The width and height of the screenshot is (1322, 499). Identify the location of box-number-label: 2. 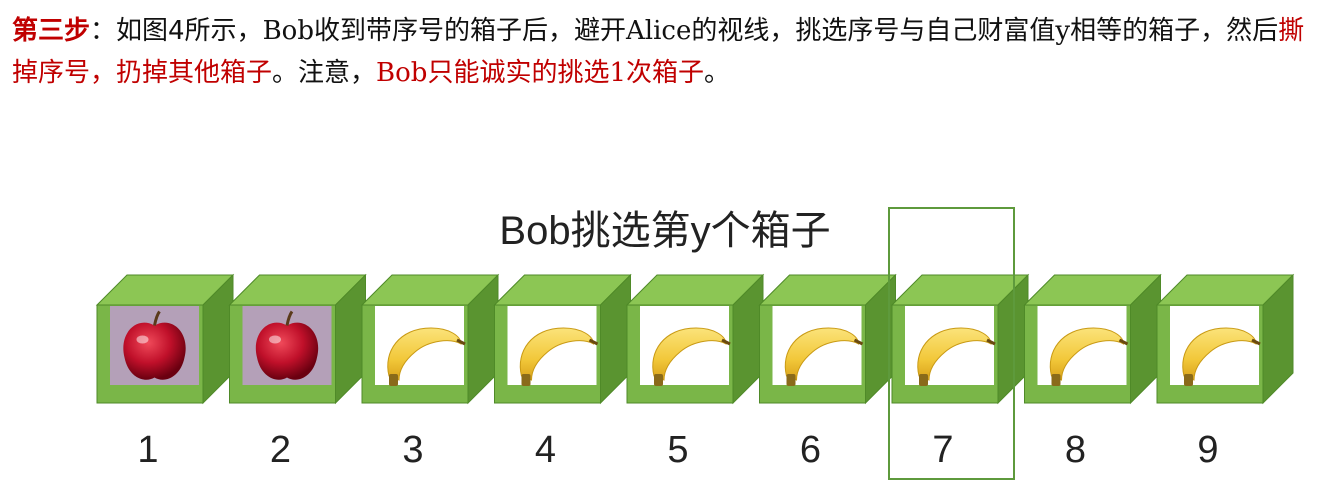
(280, 450).